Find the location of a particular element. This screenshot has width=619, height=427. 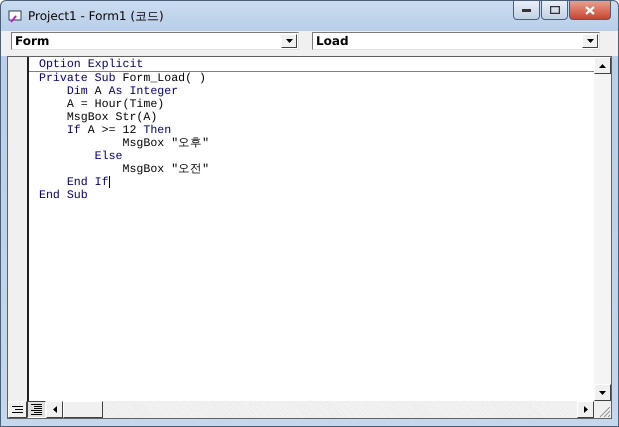

procedure-dropdown: Load is located at coordinates (456, 41).